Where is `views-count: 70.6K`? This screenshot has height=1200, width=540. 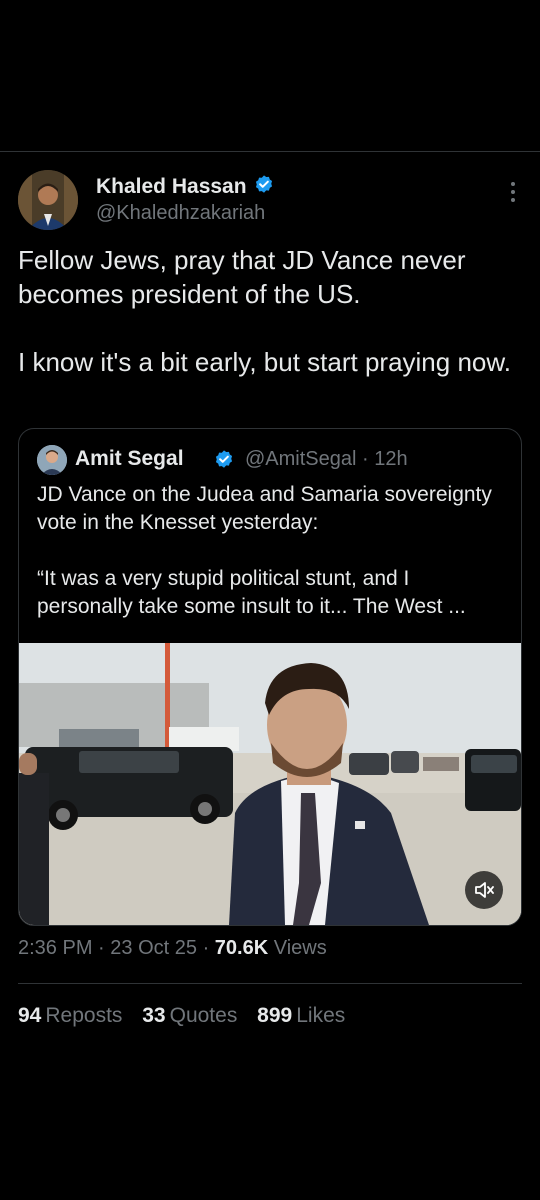 views-count: 70.6K is located at coordinates (241, 948).